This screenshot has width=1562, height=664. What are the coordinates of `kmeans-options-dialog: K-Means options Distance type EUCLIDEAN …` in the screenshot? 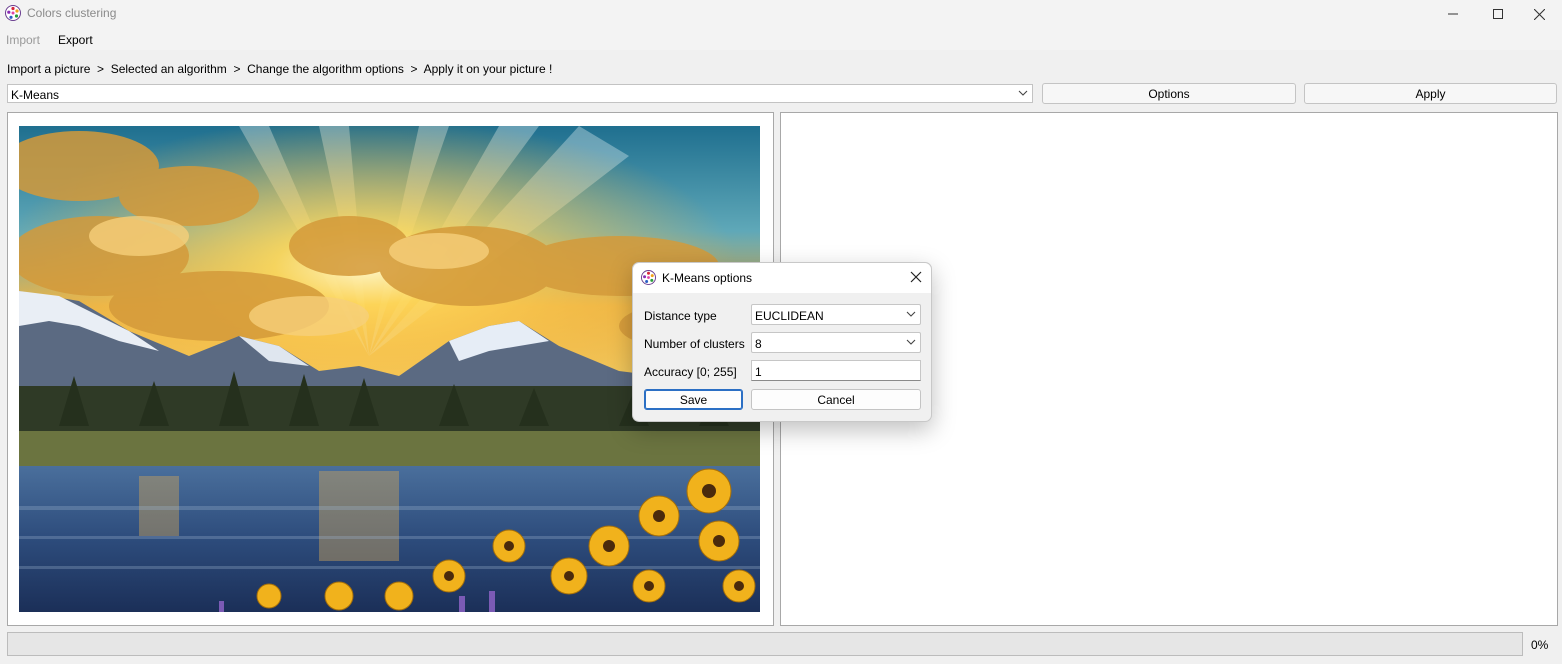 It's located at (782, 342).